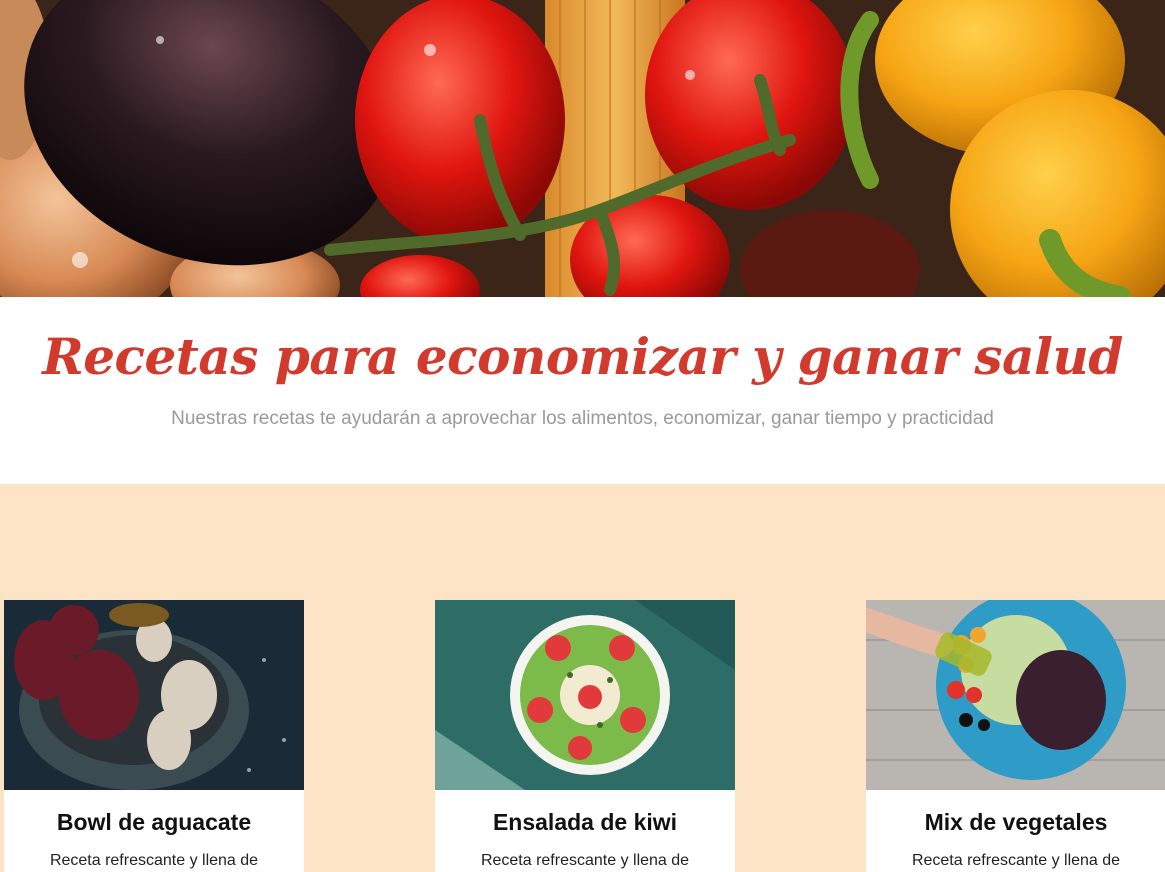 This screenshot has width=1165, height=872. What do you see at coordinates (585, 695) in the screenshot?
I see `recipe-image-kiwi` at bounding box center [585, 695].